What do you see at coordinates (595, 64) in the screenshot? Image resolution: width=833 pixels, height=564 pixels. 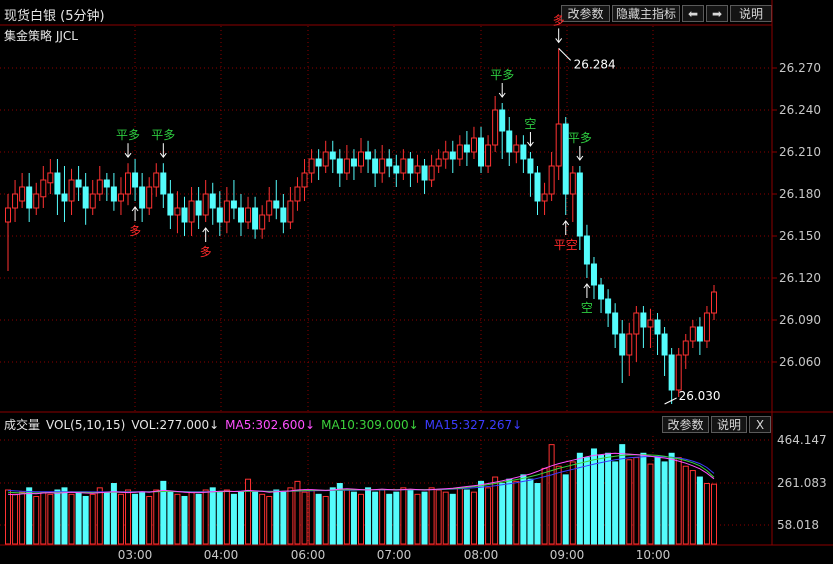 I see `high-label: 26.284` at bounding box center [595, 64].